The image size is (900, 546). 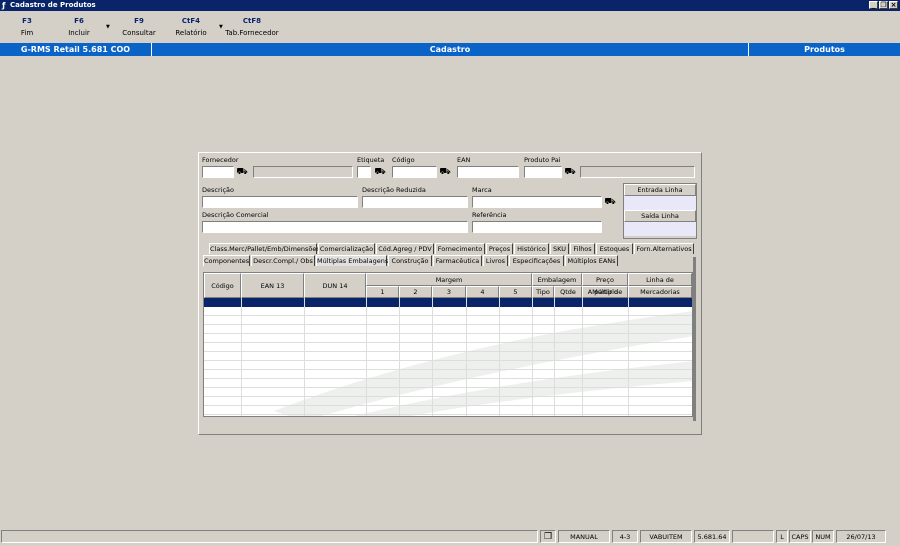 What do you see at coordinates (303, 172) in the screenshot?
I see `fornecedor-name-field` at bounding box center [303, 172].